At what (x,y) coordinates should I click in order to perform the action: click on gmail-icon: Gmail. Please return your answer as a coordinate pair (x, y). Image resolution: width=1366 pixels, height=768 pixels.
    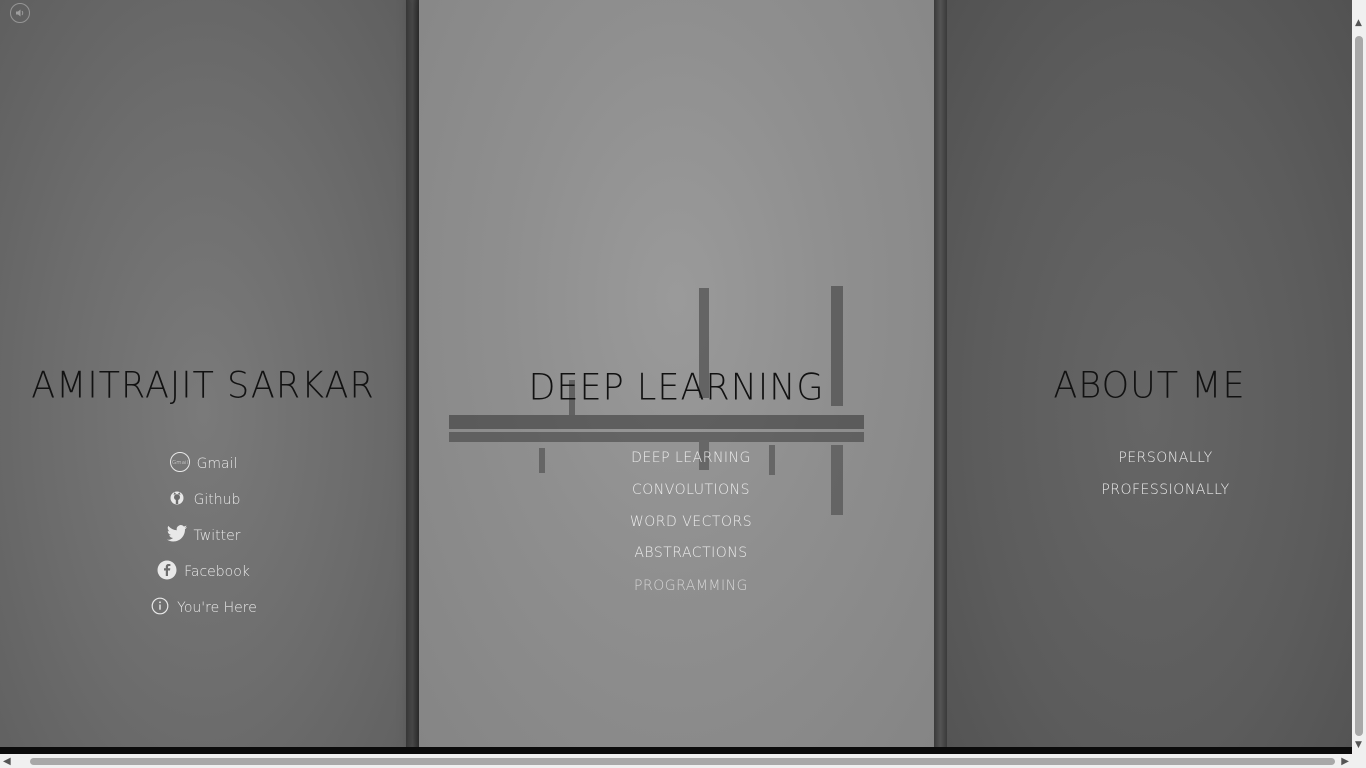
    Looking at the image, I should click on (180, 462).